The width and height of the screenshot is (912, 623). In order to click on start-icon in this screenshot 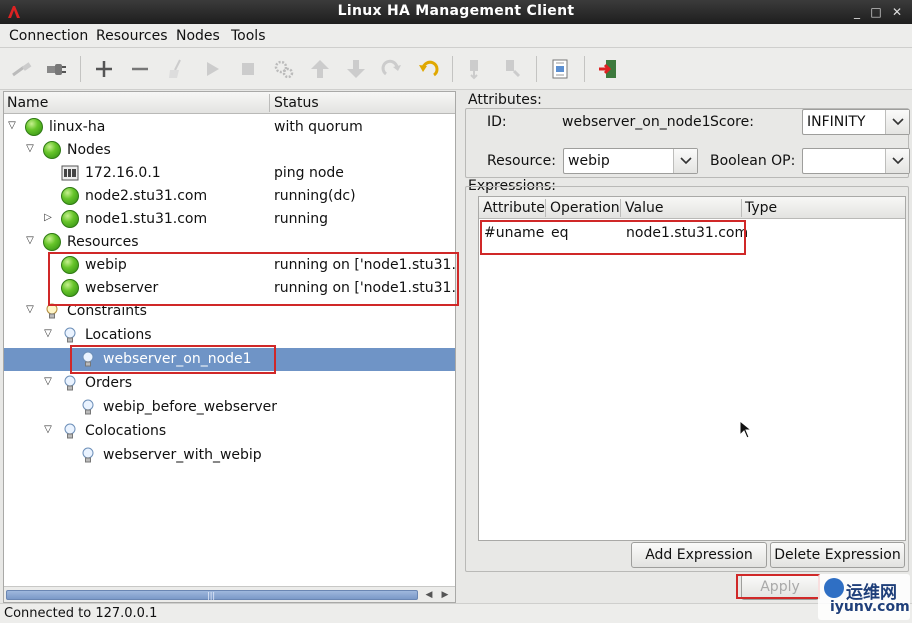, I will do `click(212, 69)`.